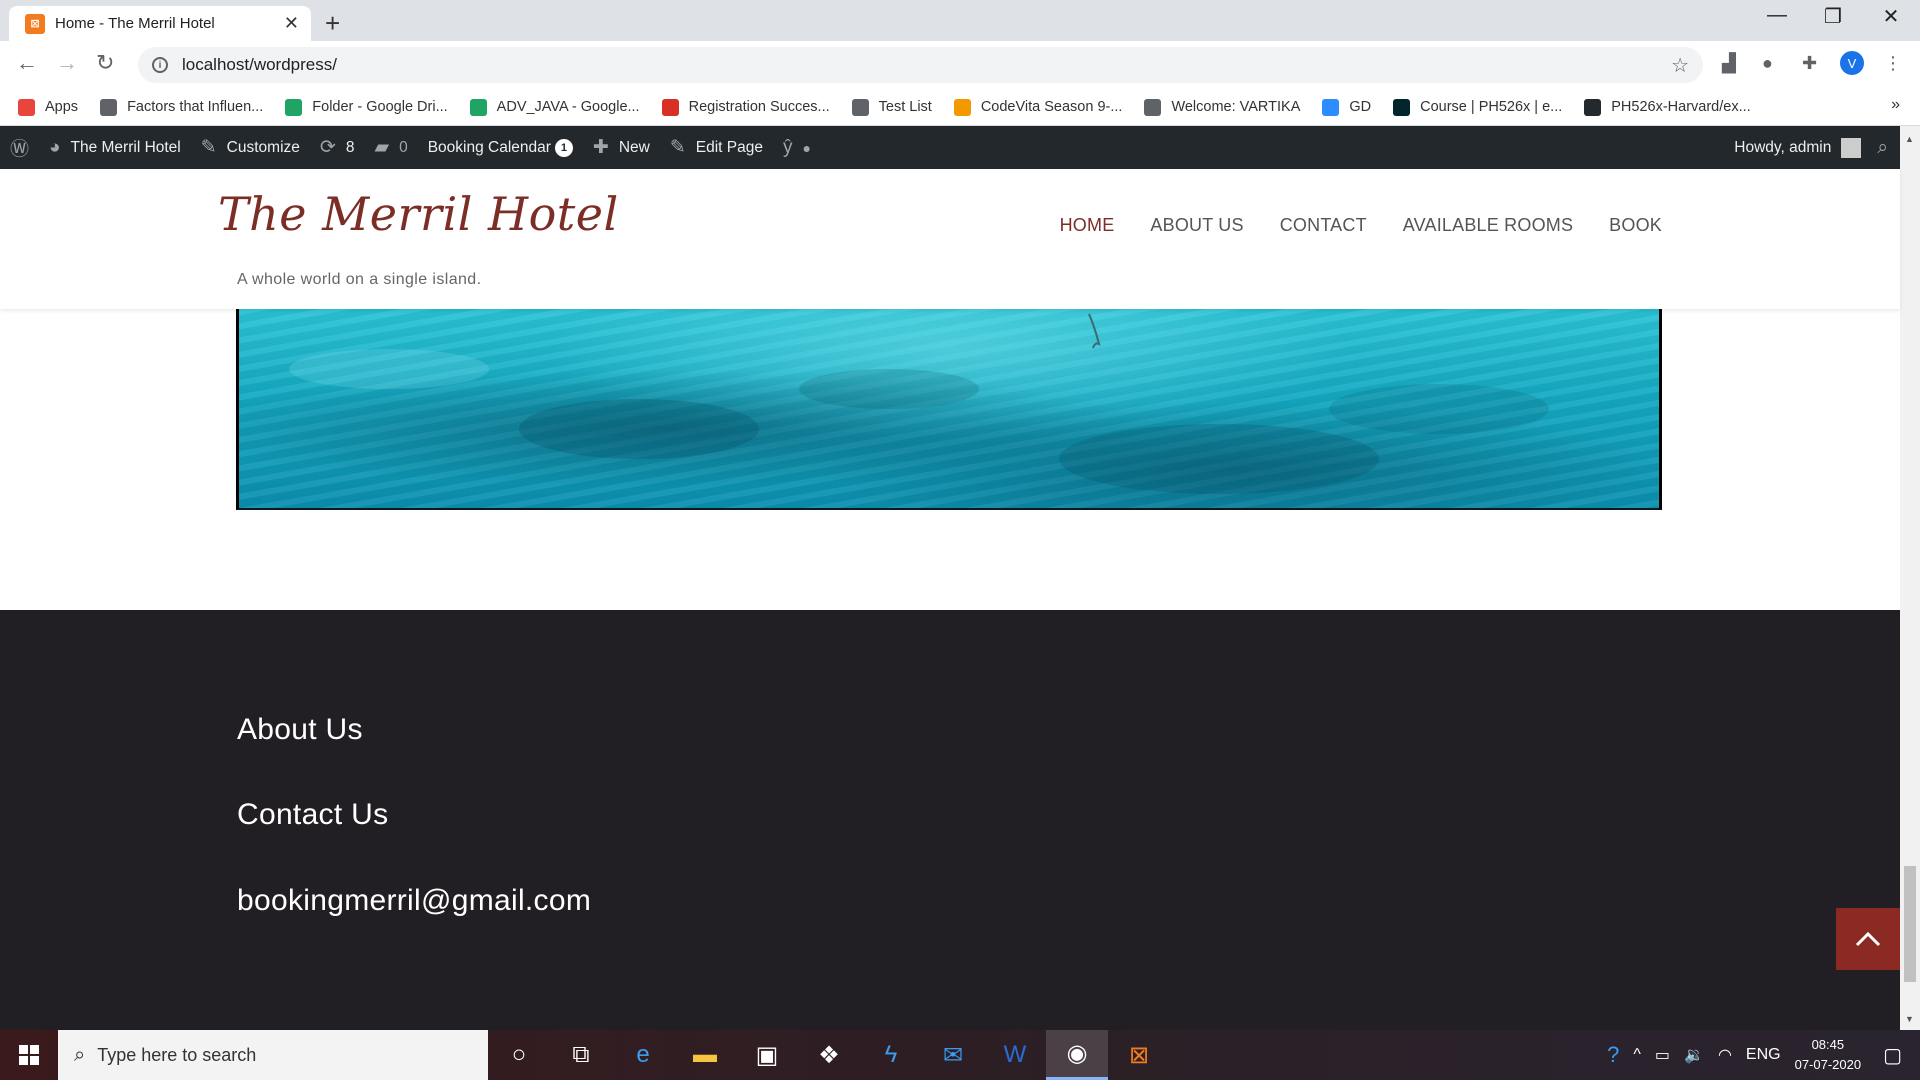 Image resolution: width=1920 pixels, height=1080 pixels. What do you see at coordinates (273, 1055) in the screenshot?
I see `taskbar-search: ⌕ Type here to search` at bounding box center [273, 1055].